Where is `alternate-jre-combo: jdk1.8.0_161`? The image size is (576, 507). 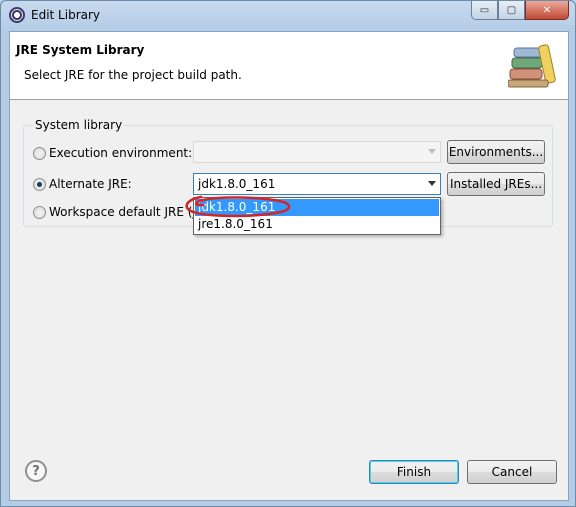
alternate-jre-combo: jdk1.8.0_161 is located at coordinates (317, 184).